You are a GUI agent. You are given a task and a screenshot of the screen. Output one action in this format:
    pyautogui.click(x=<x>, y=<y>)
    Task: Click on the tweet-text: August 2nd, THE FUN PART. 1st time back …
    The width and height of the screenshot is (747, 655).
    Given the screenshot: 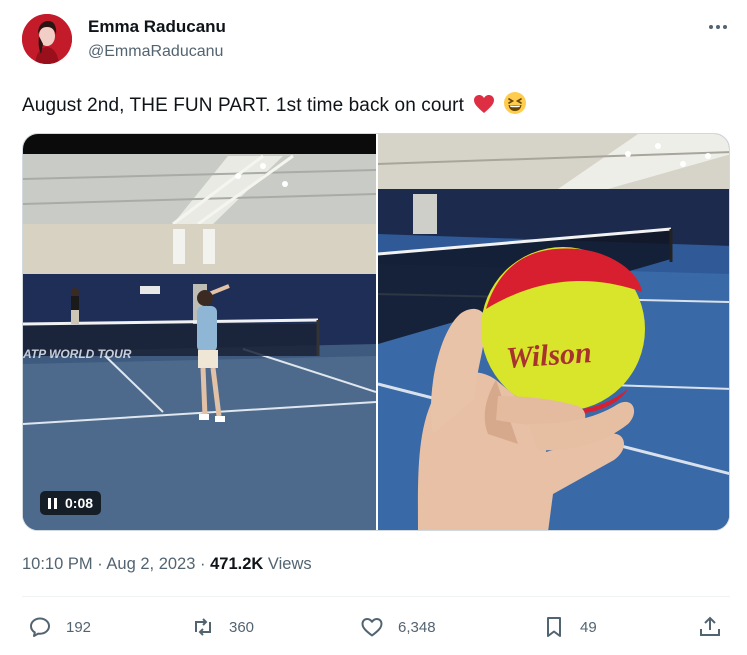 What is the action you would take?
    pyautogui.click(x=274, y=104)
    